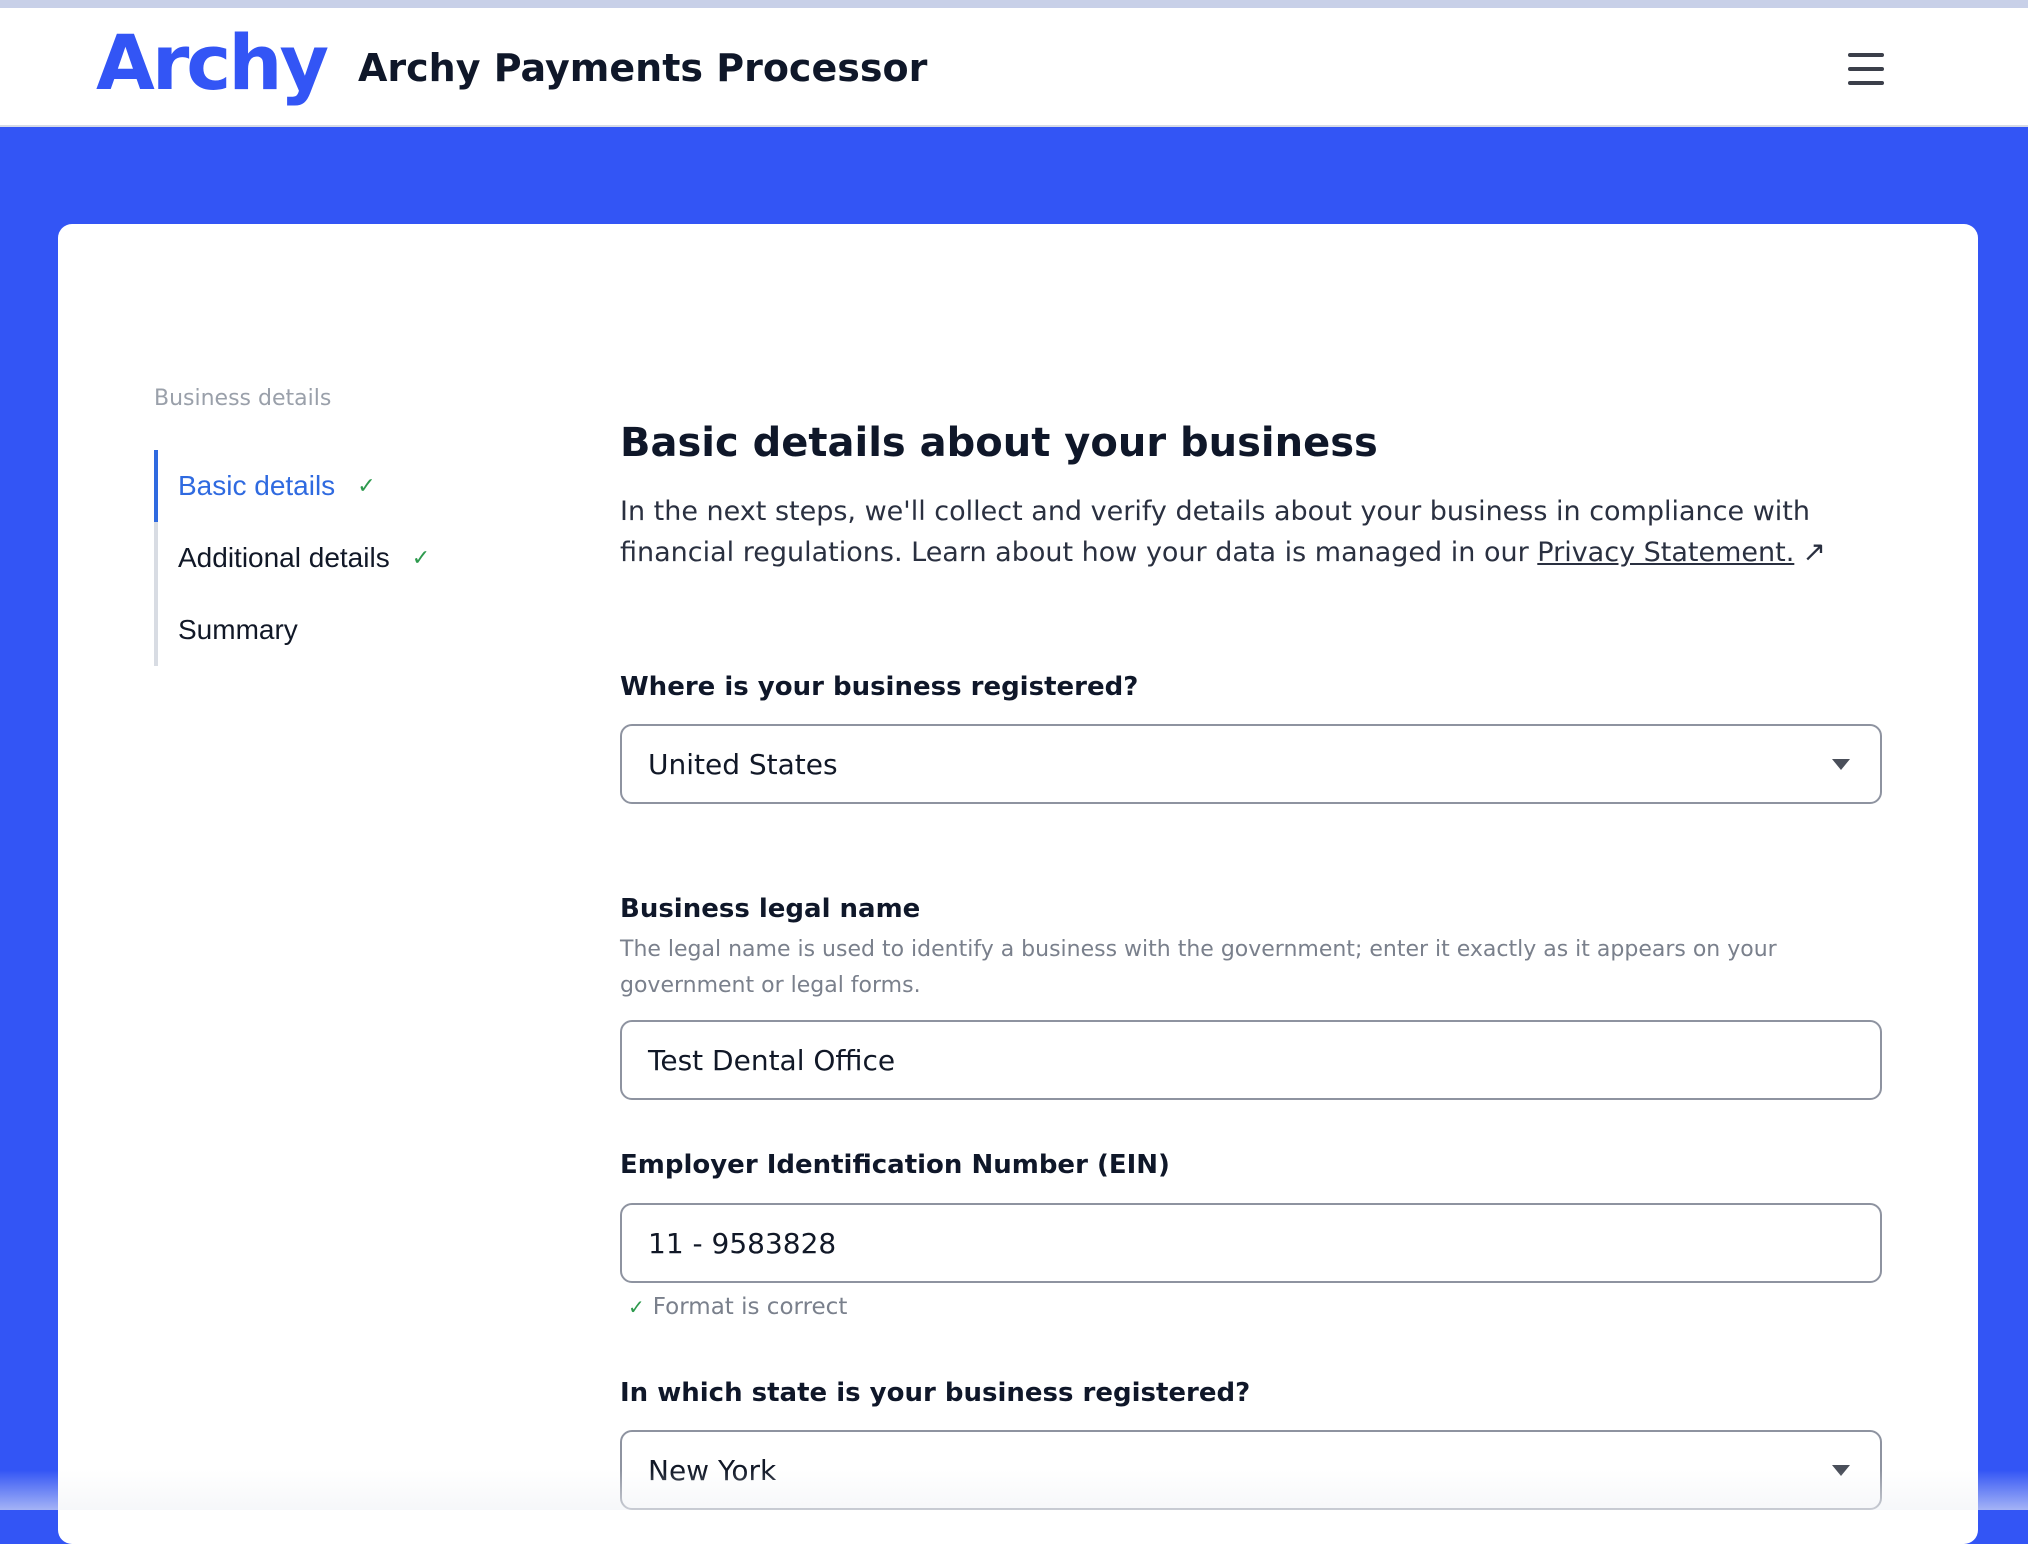 The width and height of the screenshot is (2028, 1544). What do you see at coordinates (643, 68) in the screenshot?
I see `app-title: Archy Payments Processor` at bounding box center [643, 68].